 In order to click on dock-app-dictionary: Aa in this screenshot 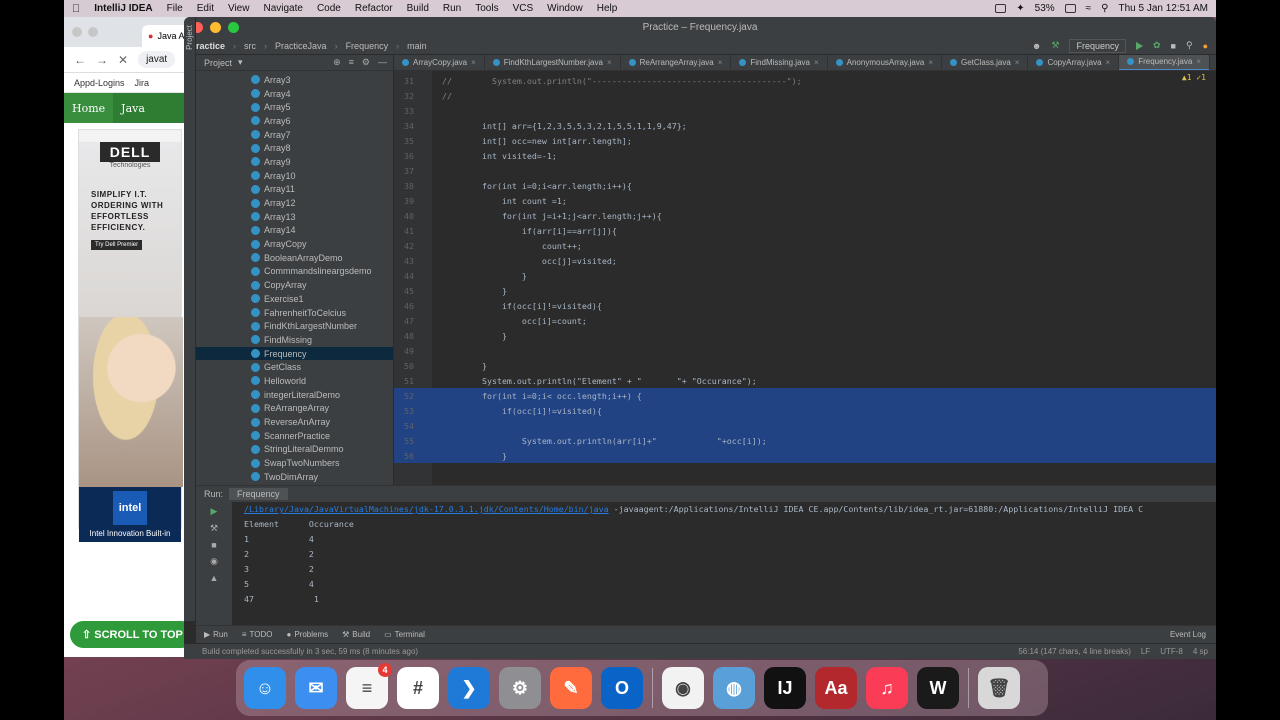, I will do `click(836, 688)`.